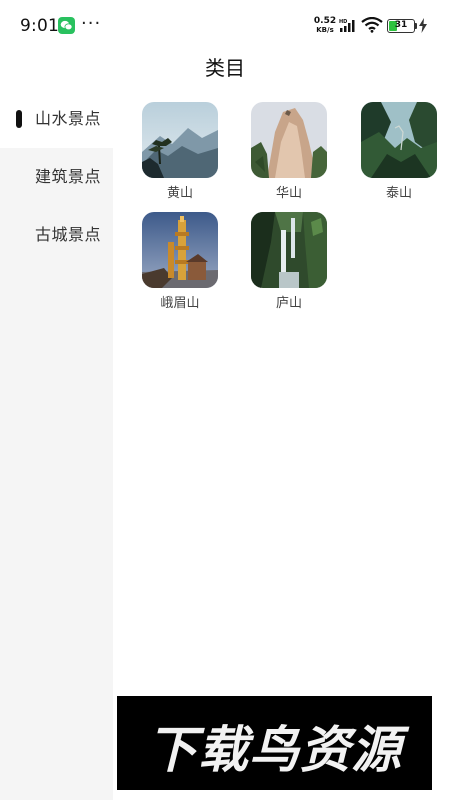 The width and height of the screenshot is (450, 800). I want to click on huangshan-image, so click(180, 140).